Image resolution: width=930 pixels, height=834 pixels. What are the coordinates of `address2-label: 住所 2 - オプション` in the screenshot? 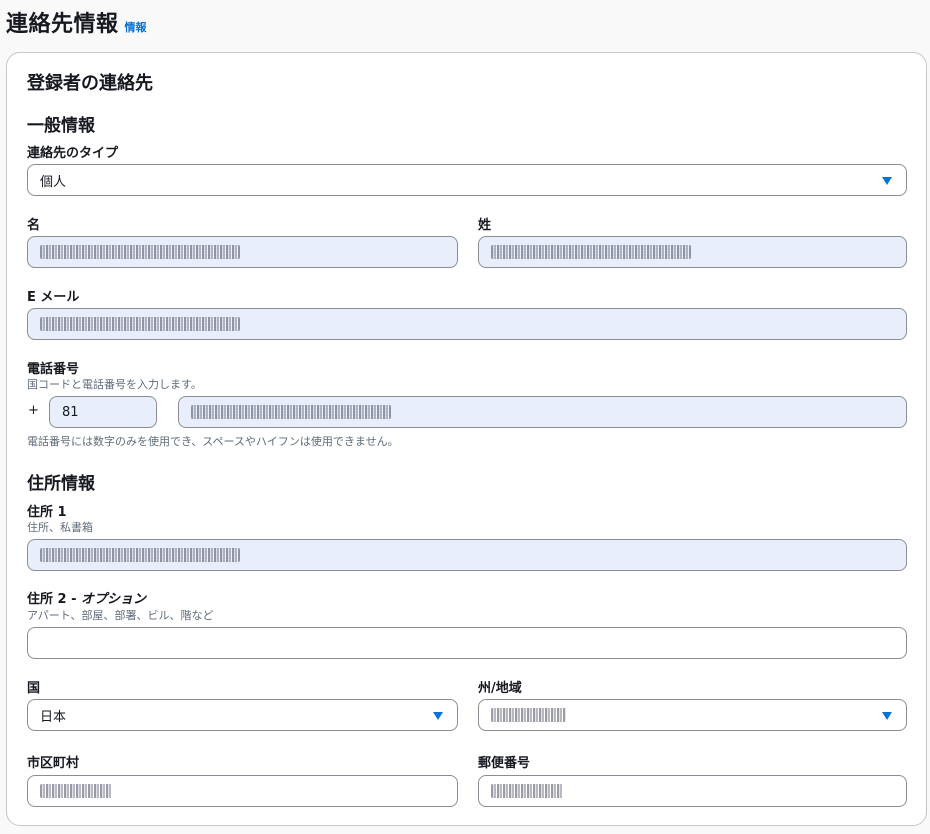 It's located at (86, 597).